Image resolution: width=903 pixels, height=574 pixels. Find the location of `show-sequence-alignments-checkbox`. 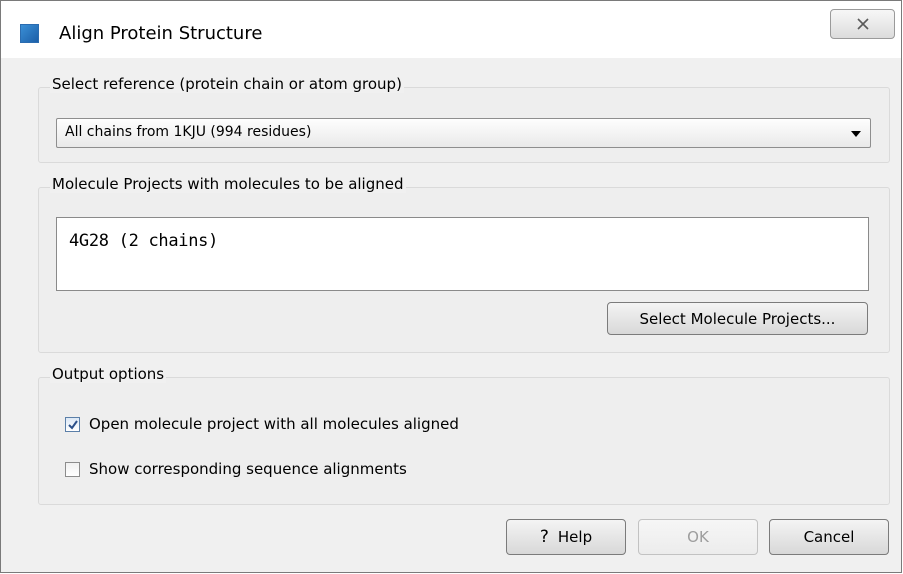

show-sequence-alignments-checkbox is located at coordinates (72, 469).